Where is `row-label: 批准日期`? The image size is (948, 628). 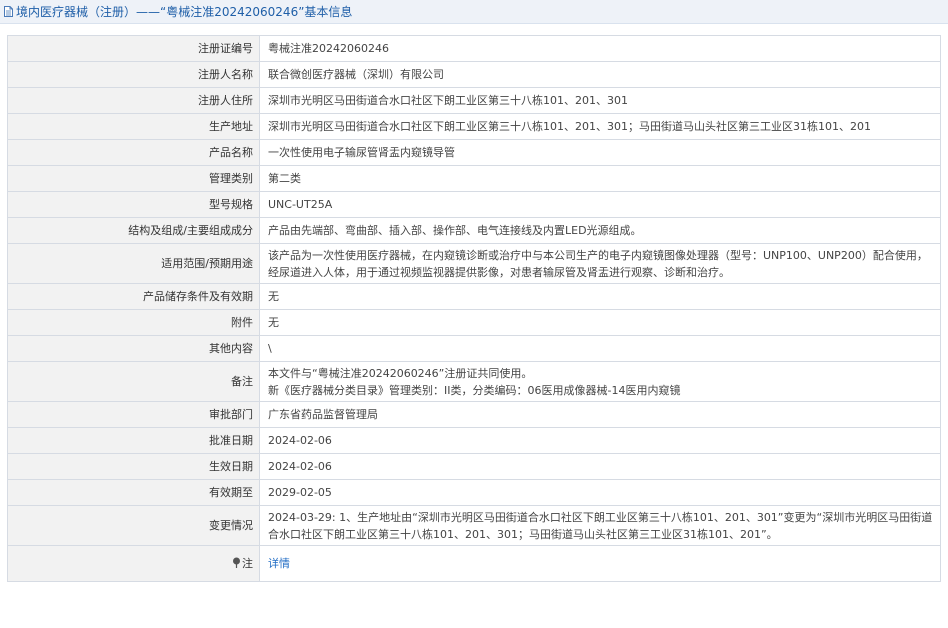 row-label: 批准日期 is located at coordinates (133, 440).